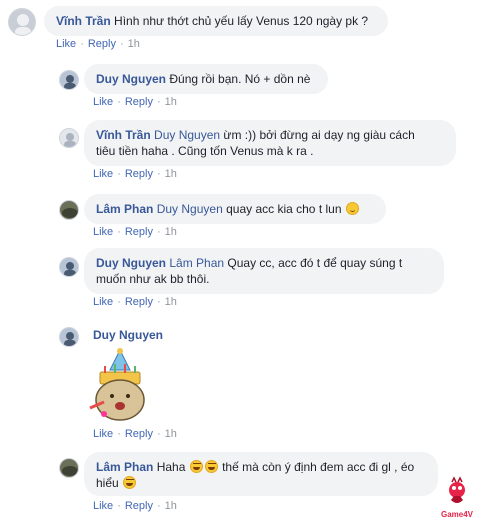  What do you see at coordinates (457, 514) in the screenshot?
I see `watermark-text: Game4V` at bounding box center [457, 514].